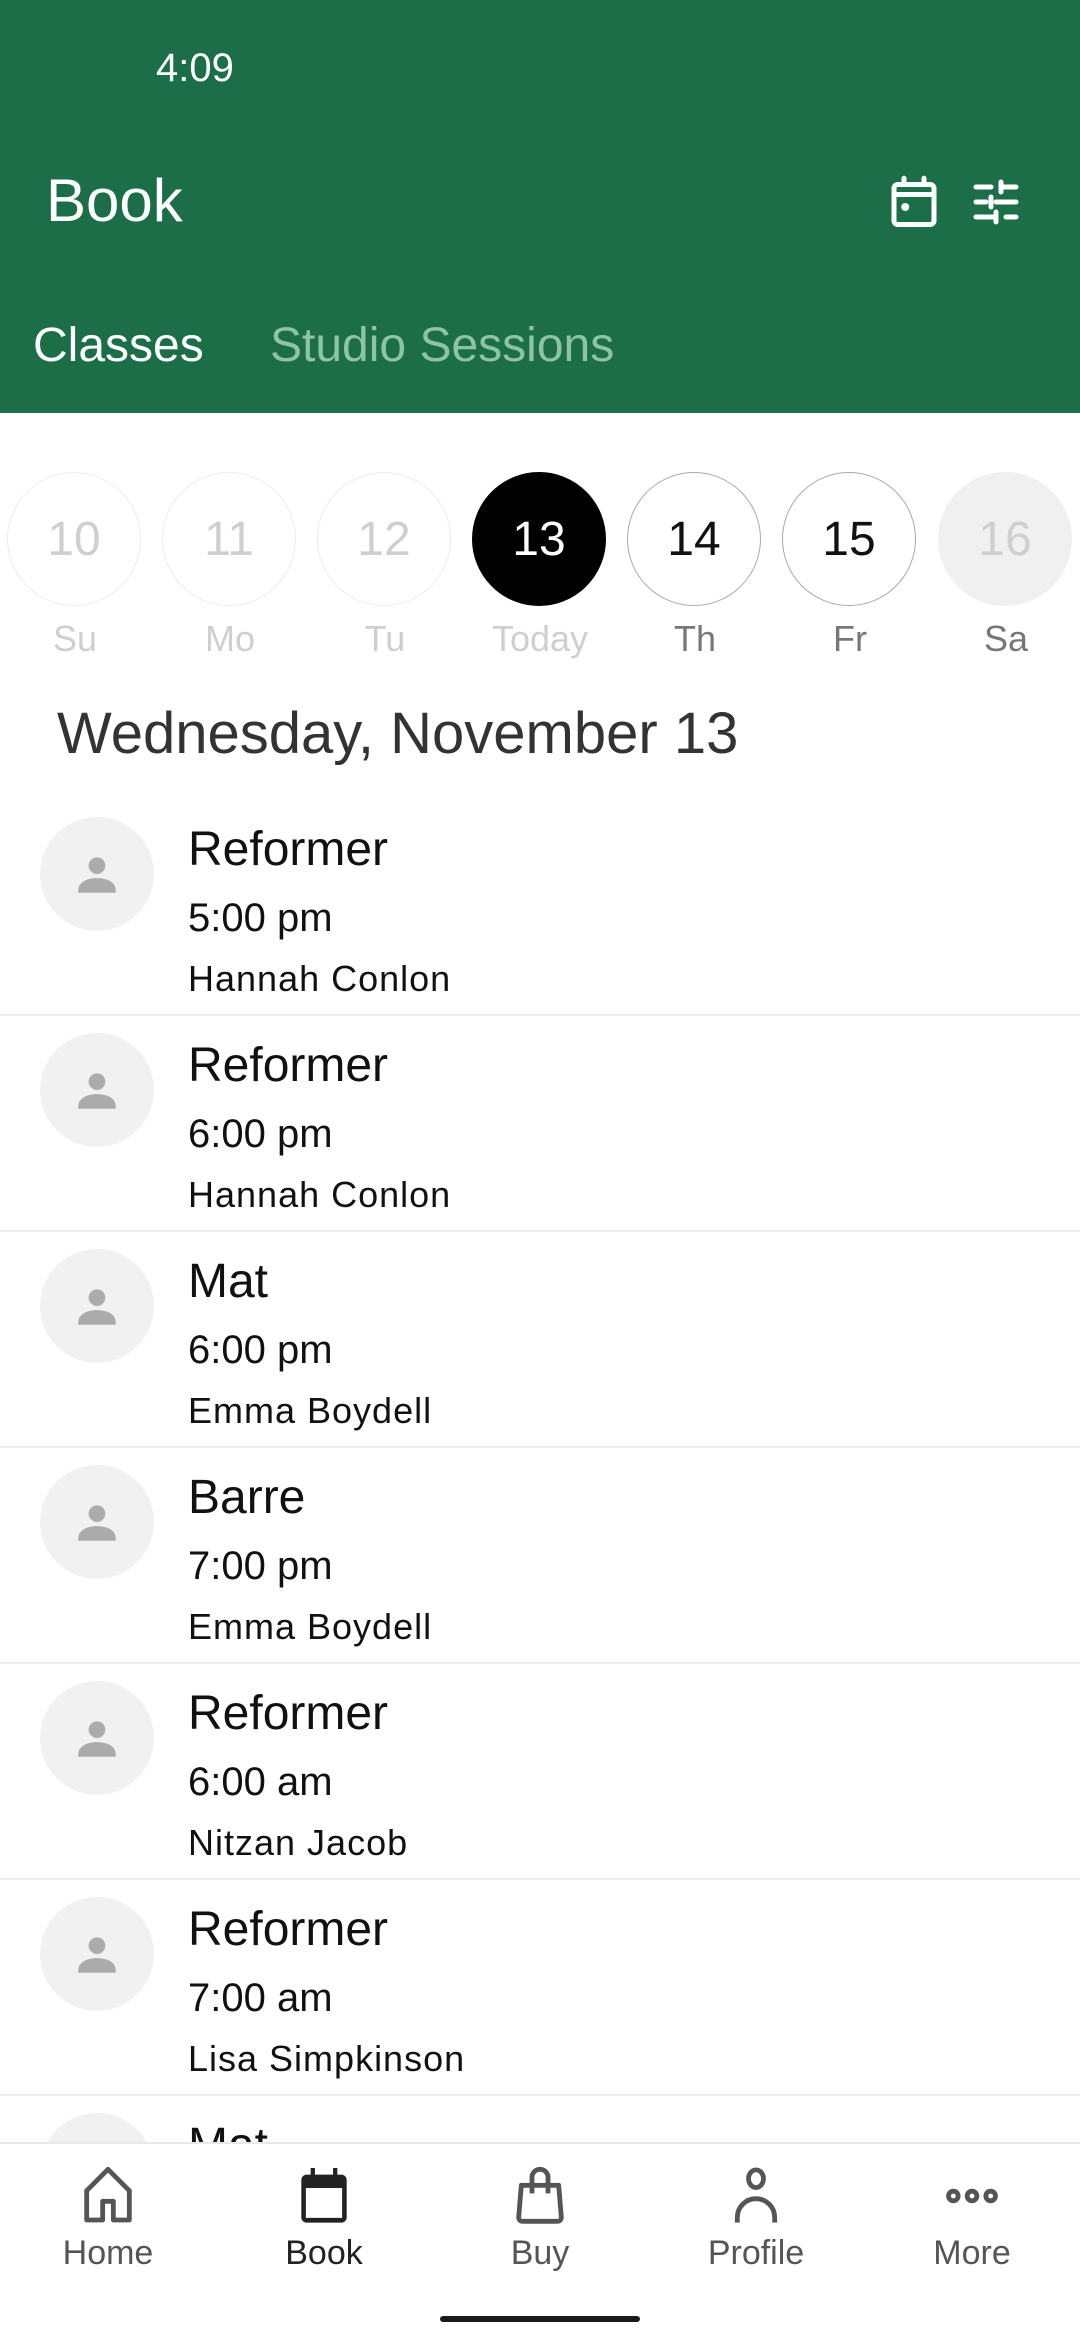  What do you see at coordinates (118, 345) in the screenshot?
I see `tab-classes: Classes` at bounding box center [118, 345].